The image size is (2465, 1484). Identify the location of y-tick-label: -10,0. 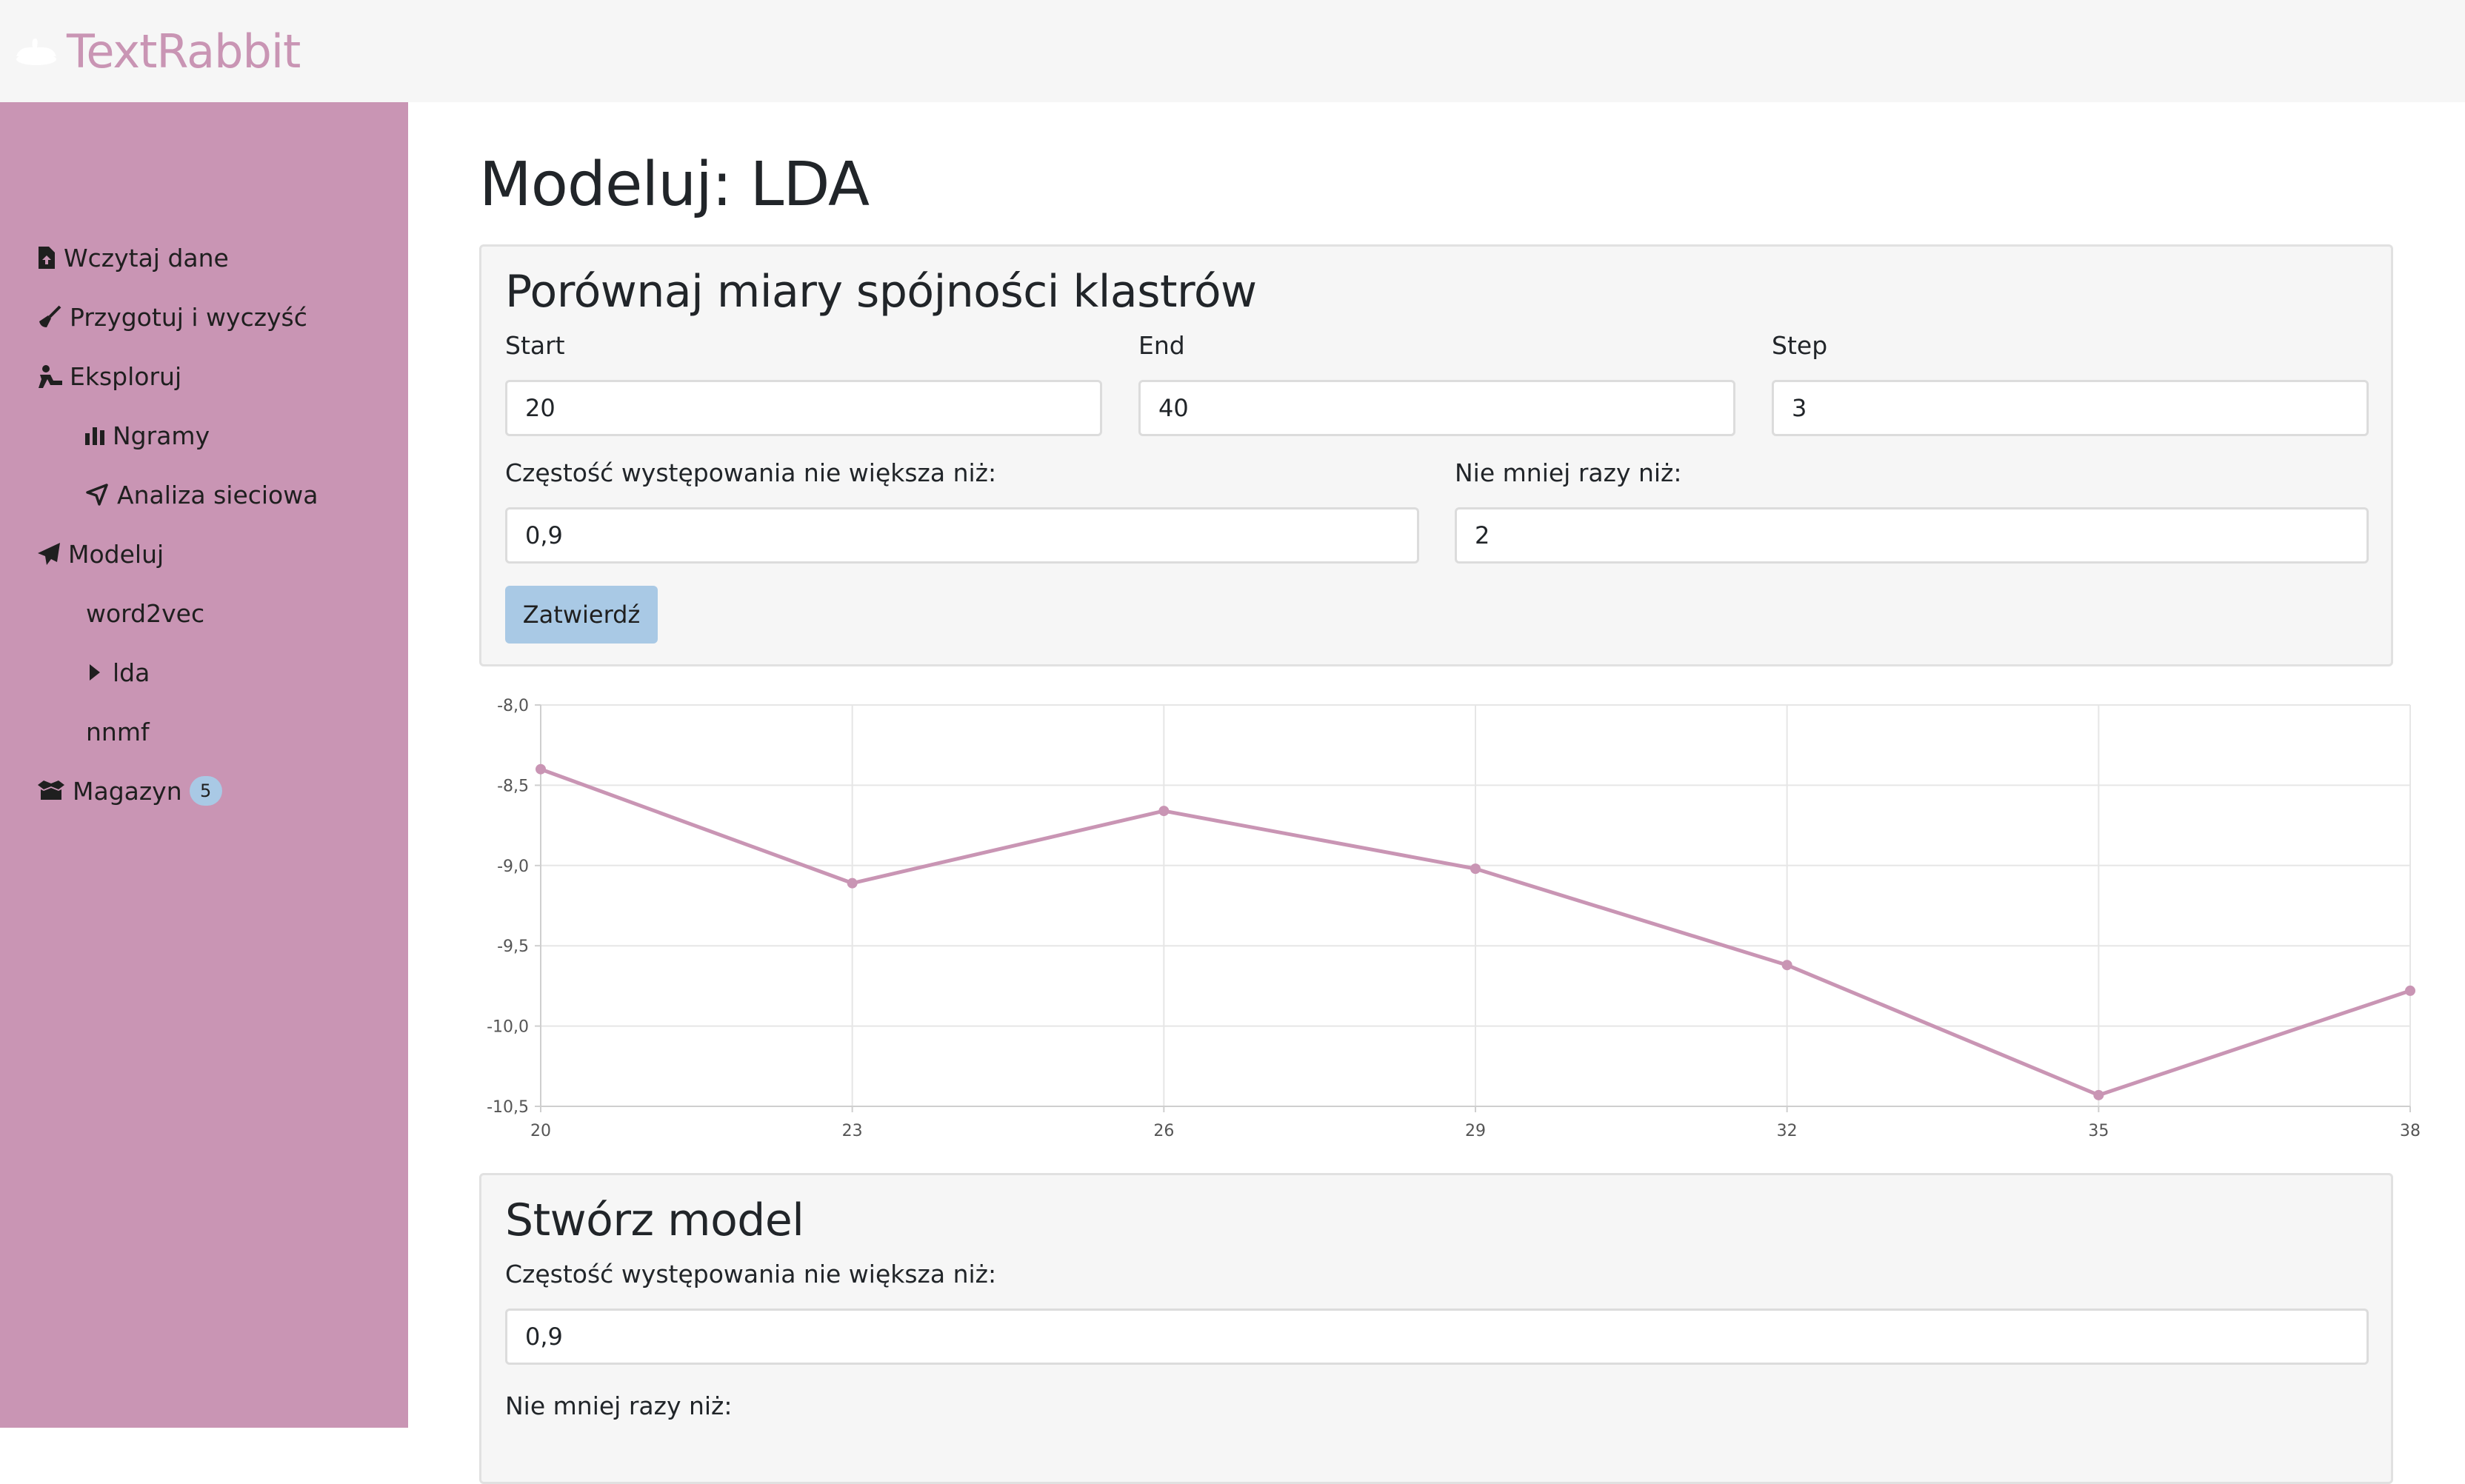
(508, 1027).